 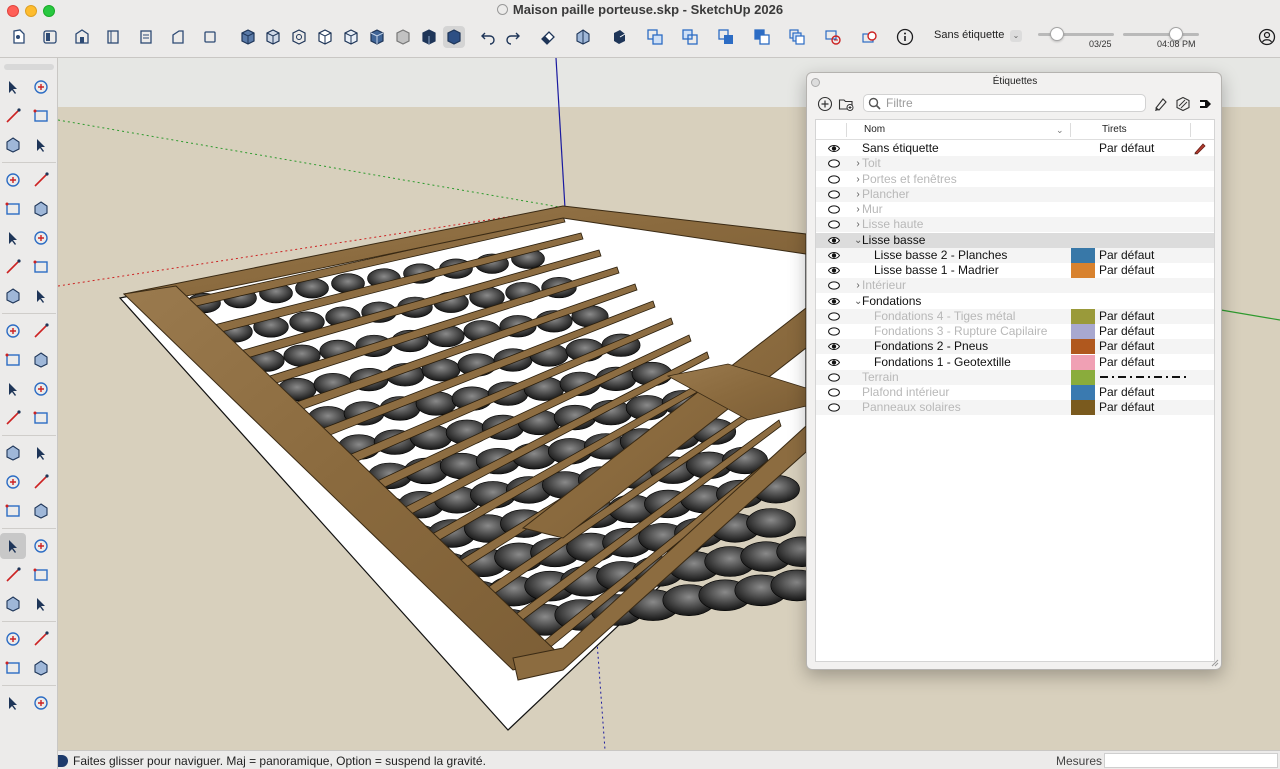 What do you see at coordinates (858, 240) in the screenshot?
I see `chevron-down-icon: ⌄` at bounding box center [858, 240].